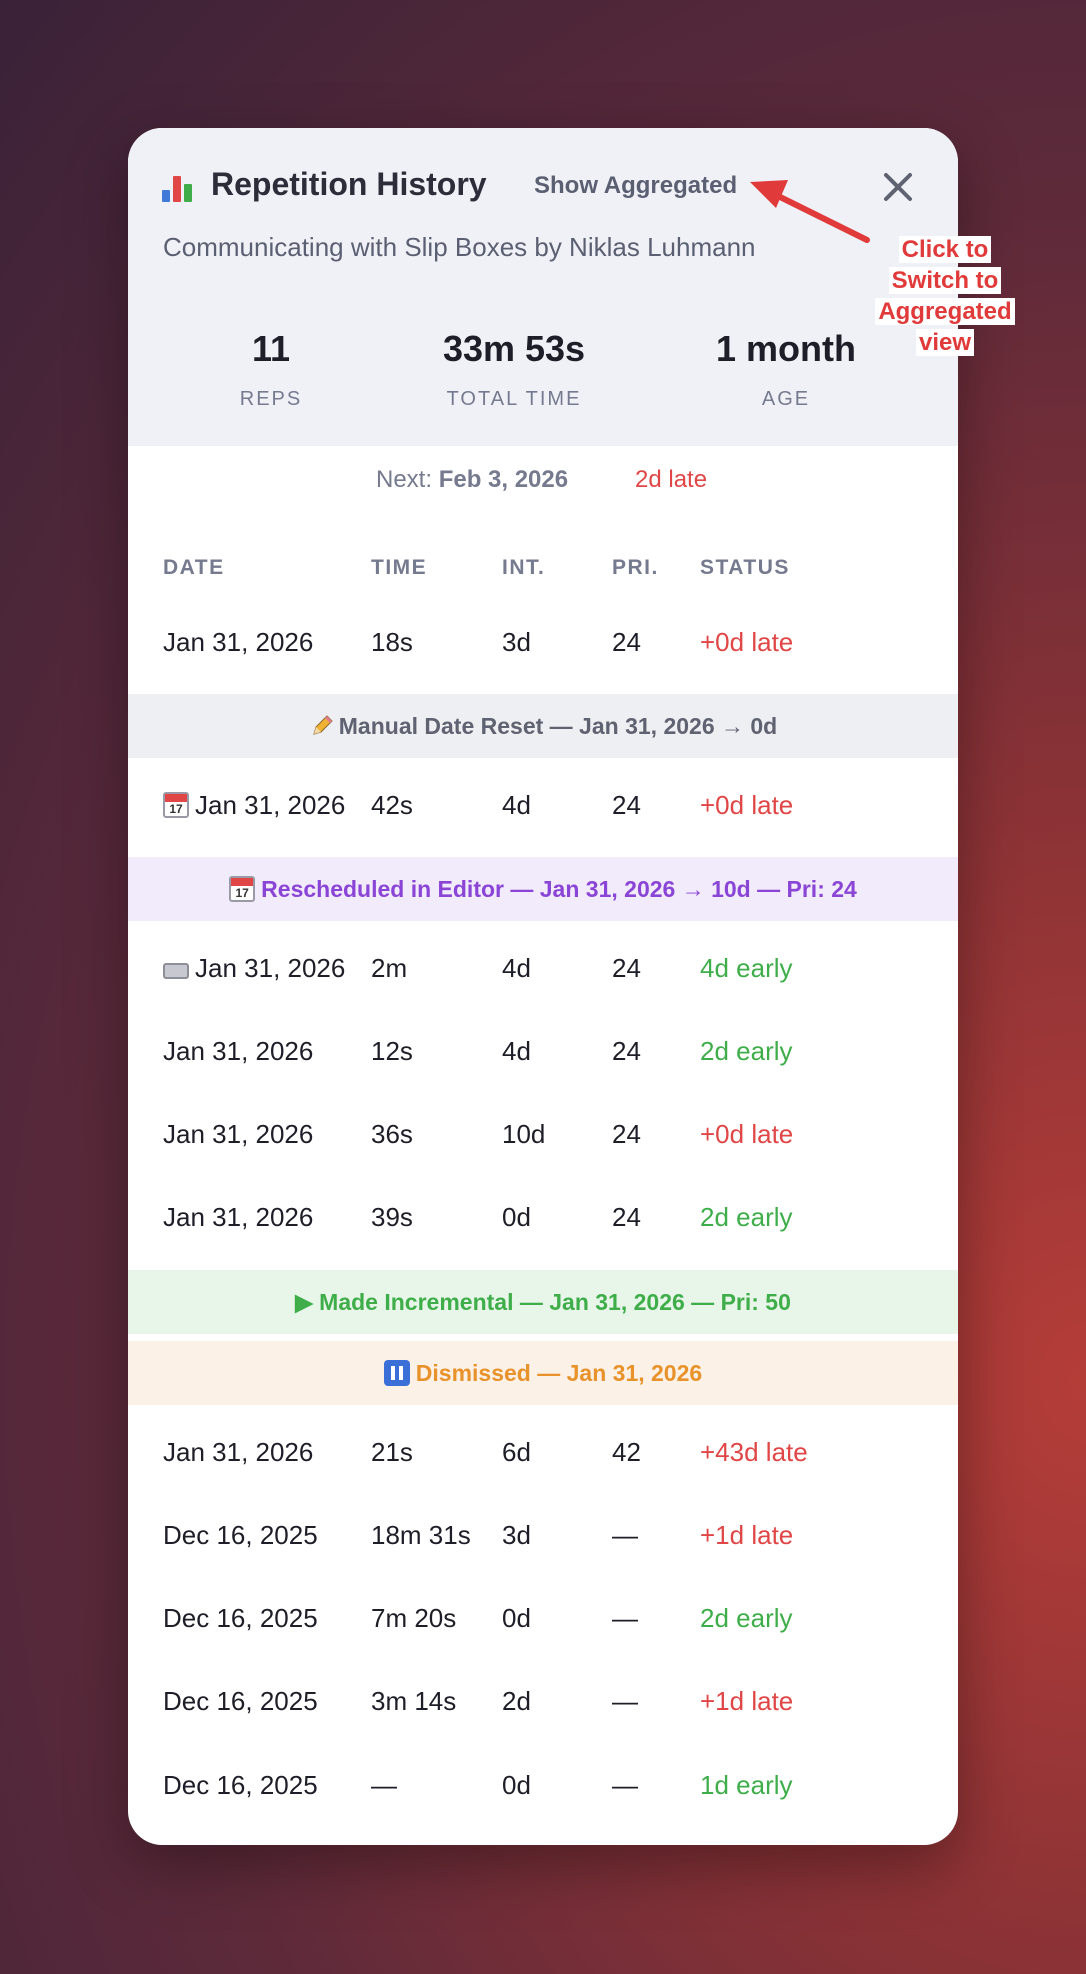 The height and width of the screenshot is (1974, 1086). What do you see at coordinates (514, 369) in the screenshot?
I see `stat-total-time: 33m 53s TOTAL TIME` at bounding box center [514, 369].